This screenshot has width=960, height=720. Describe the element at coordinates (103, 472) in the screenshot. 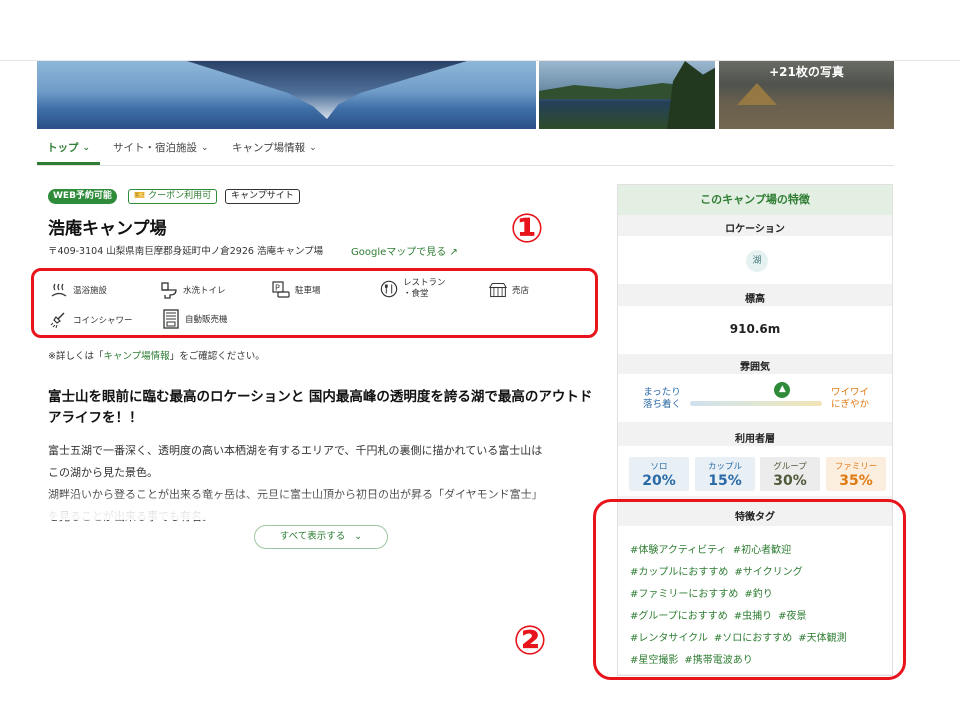

I see `description-line: この湖から見た景色。` at that location.